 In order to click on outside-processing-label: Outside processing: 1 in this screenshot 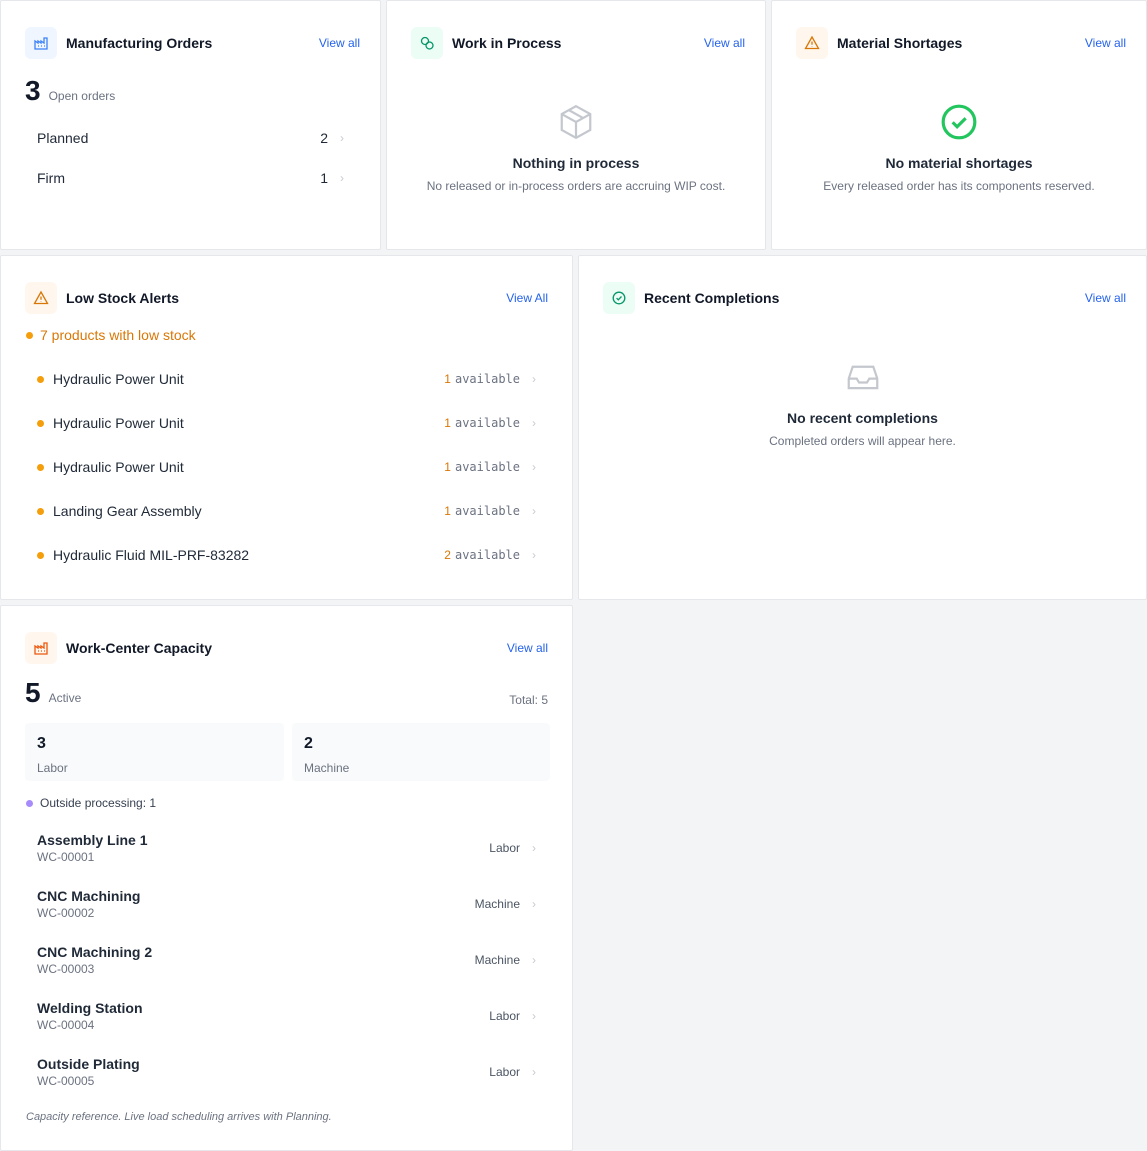, I will do `click(98, 803)`.